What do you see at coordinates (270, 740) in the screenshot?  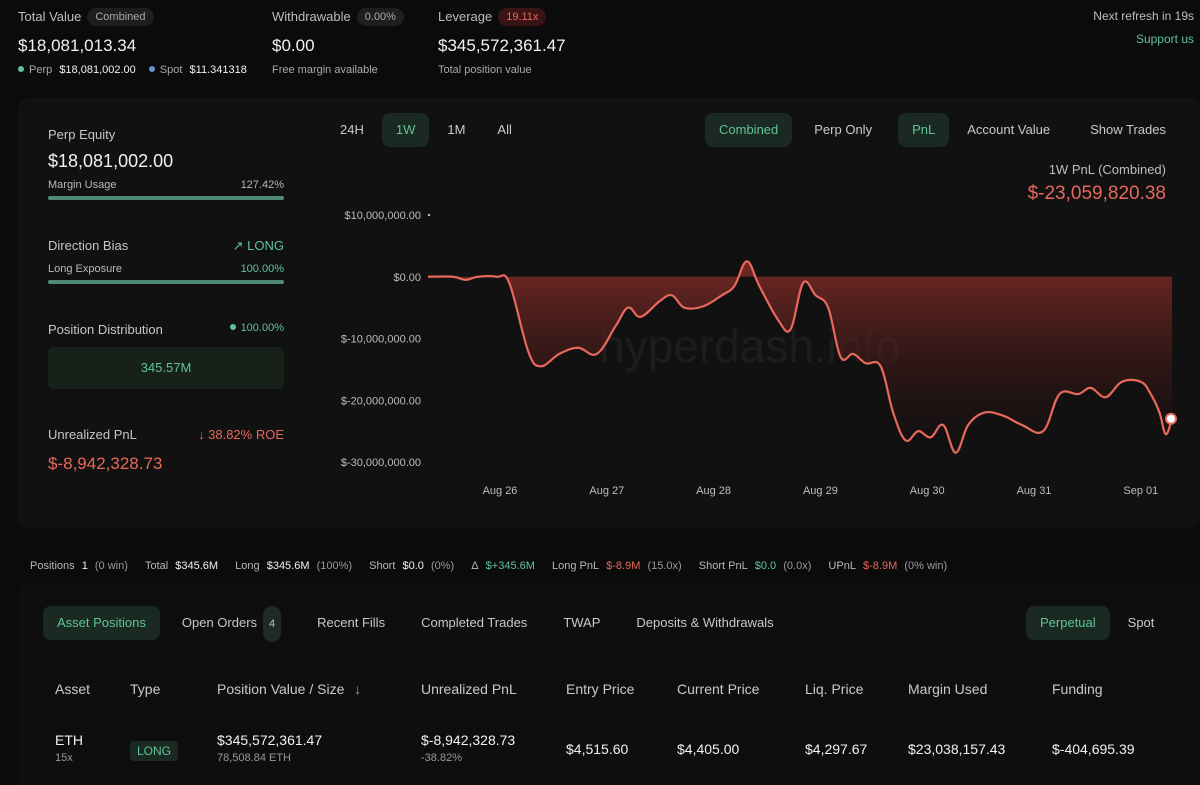 I see `row-position-value: $345,572,361.47` at bounding box center [270, 740].